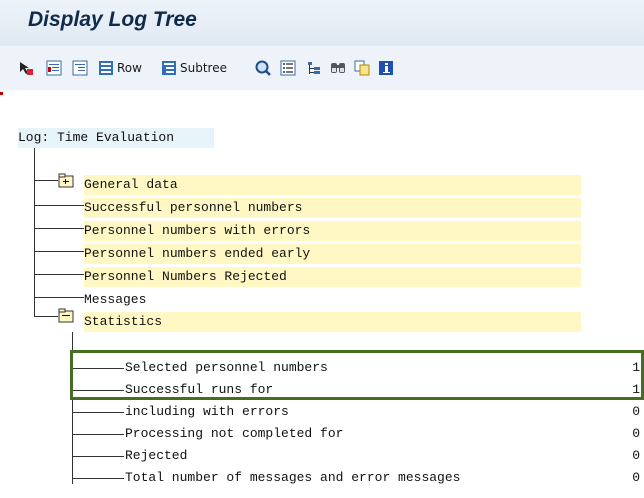 The image size is (644, 498). I want to click on tree-node-rejected: Personnel Numbers Rejected, so click(332, 277).